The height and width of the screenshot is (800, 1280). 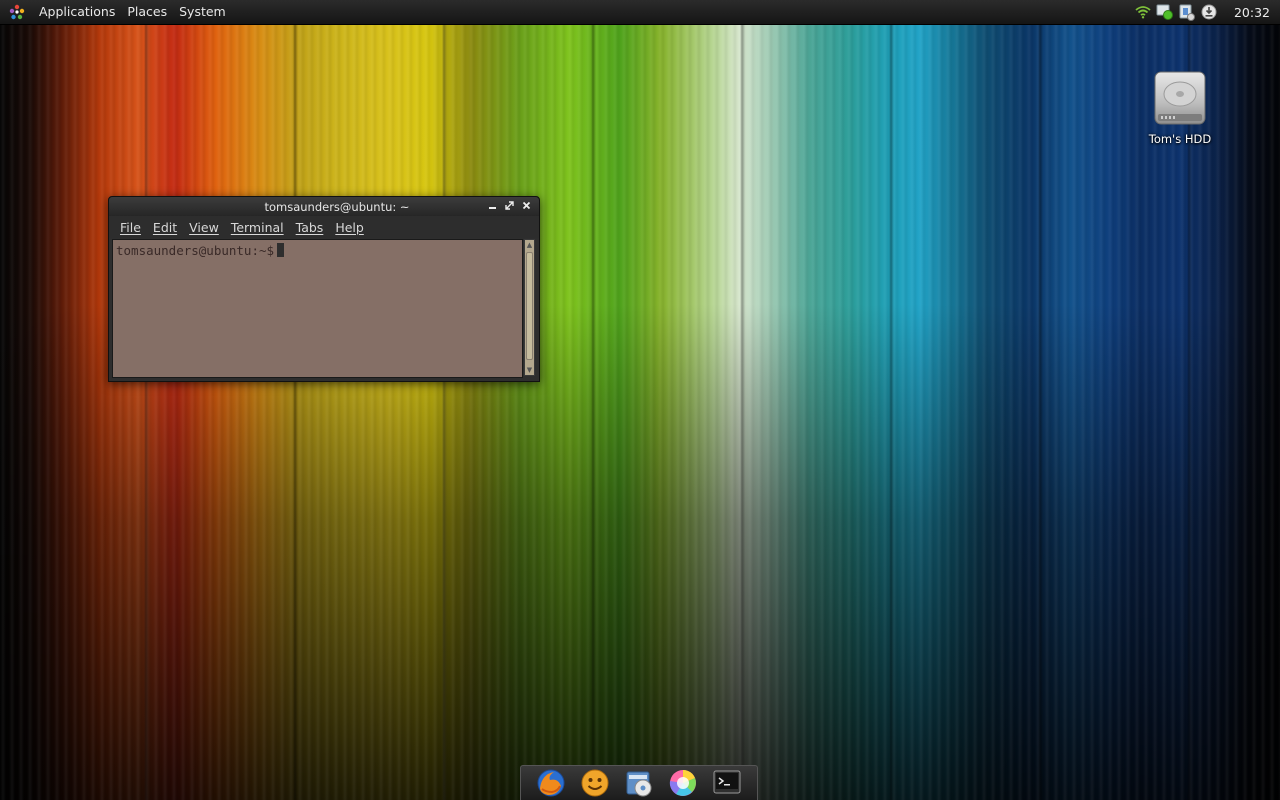 I want to click on folder-disc-icon, so click(x=639, y=783).